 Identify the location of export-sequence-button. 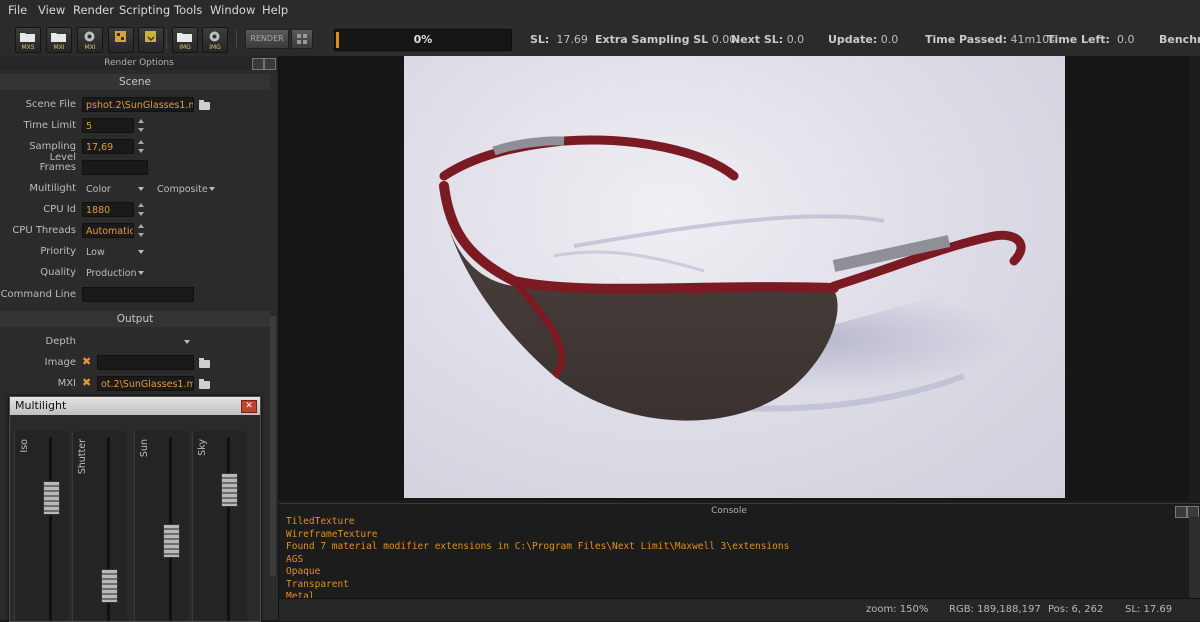
(151, 40).